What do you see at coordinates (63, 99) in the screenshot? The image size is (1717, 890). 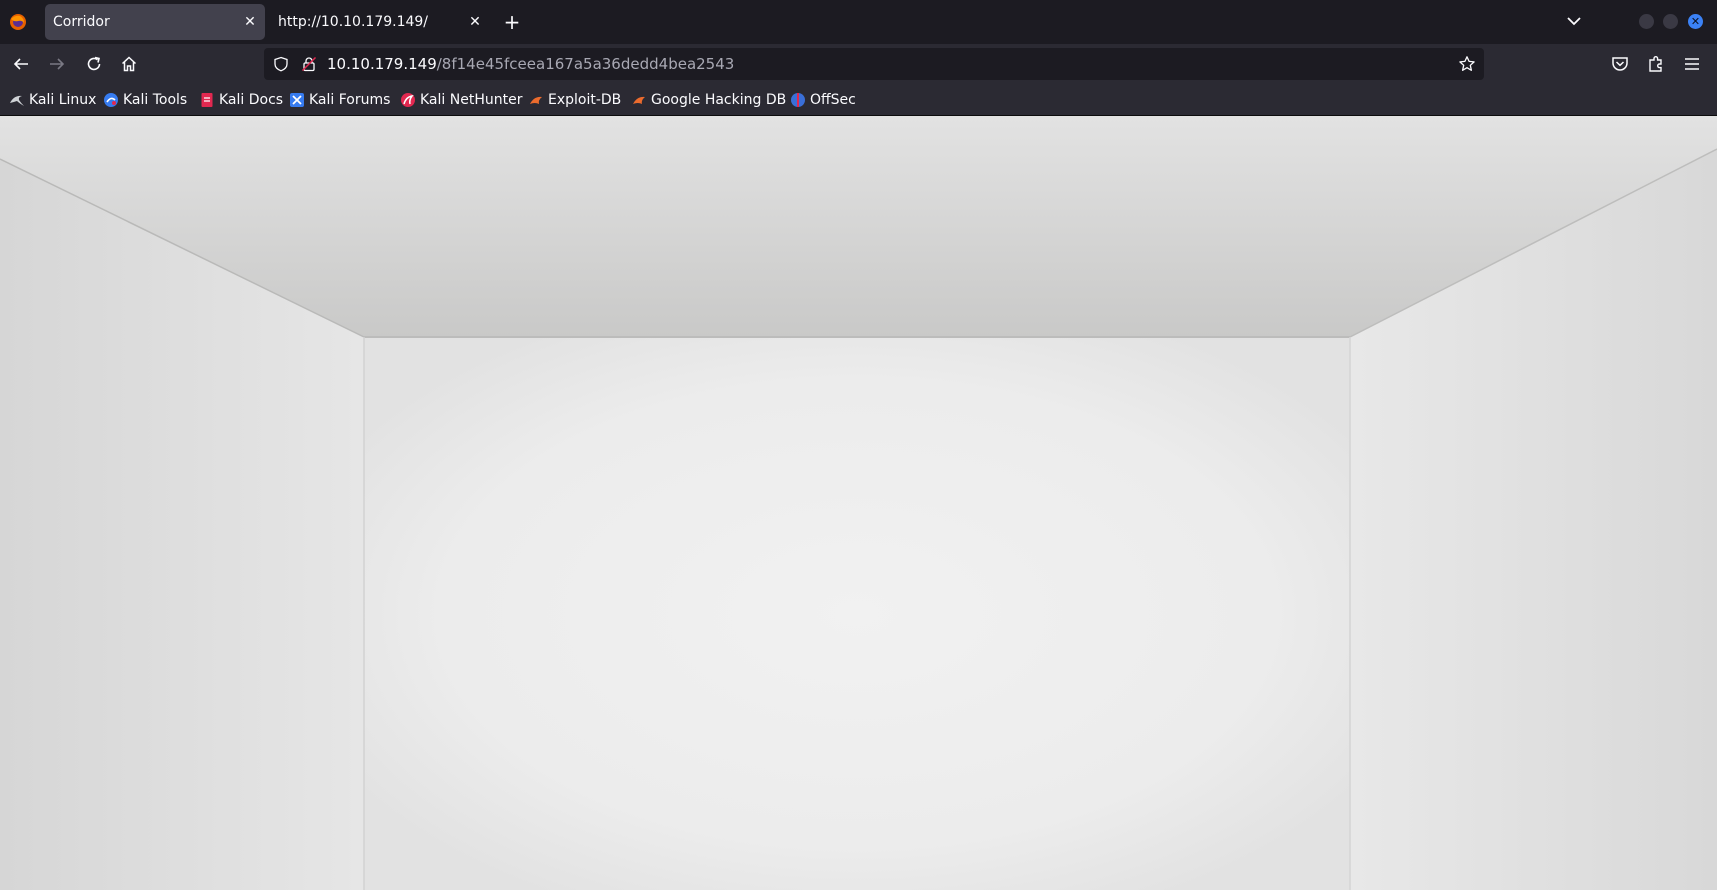 I see `bookmark-label: Kali Linux` at bounding box center [63, 99].